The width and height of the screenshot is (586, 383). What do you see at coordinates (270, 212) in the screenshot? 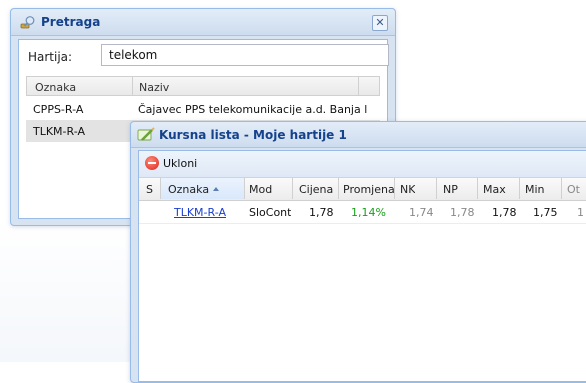
I see `cell-mod: SloCont` at bounding box center [270, 212].